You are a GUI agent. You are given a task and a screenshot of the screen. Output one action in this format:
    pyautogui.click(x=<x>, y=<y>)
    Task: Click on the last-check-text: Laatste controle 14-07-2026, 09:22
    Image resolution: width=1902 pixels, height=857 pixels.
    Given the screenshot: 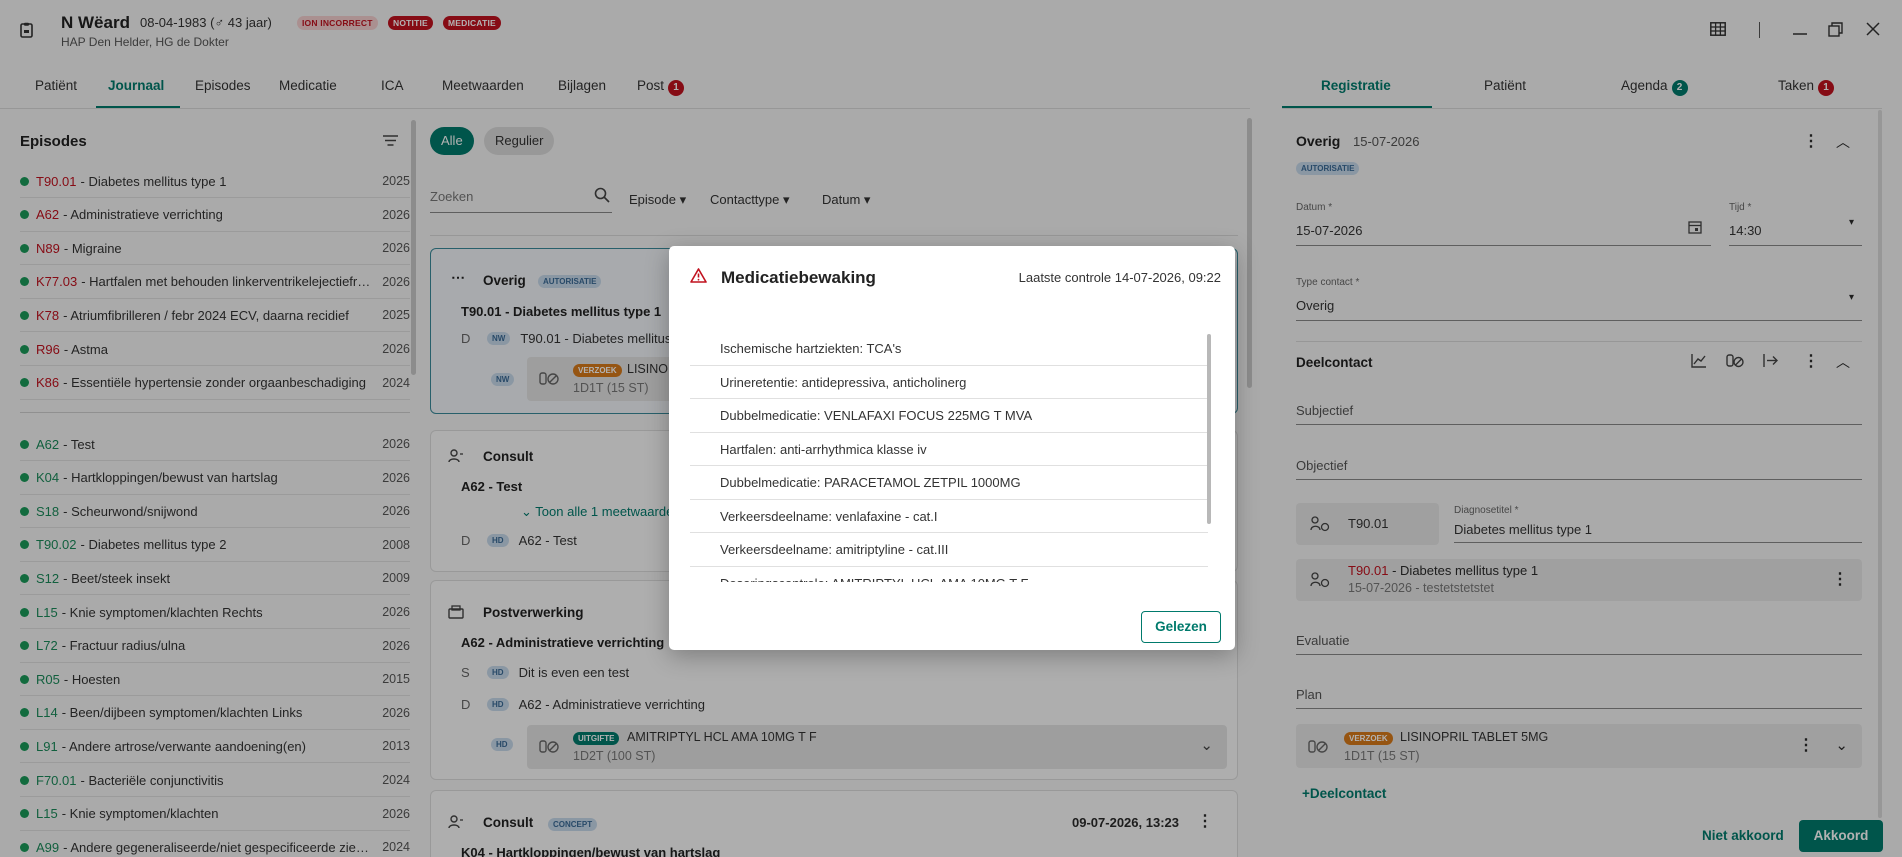 What is the action you would take?
    pyautogui.click(x=1119, y=277)
    